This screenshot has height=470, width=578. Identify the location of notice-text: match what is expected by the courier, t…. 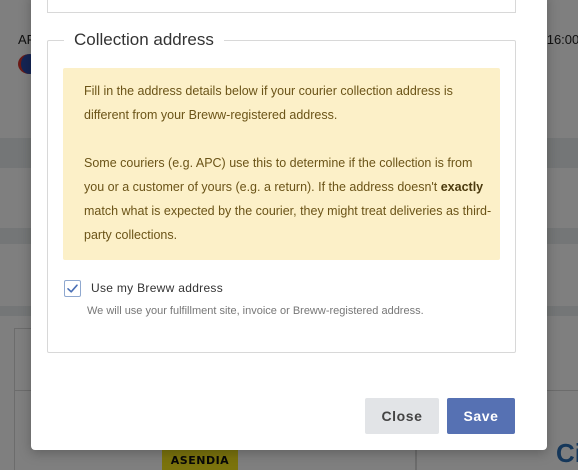
(288, 223).